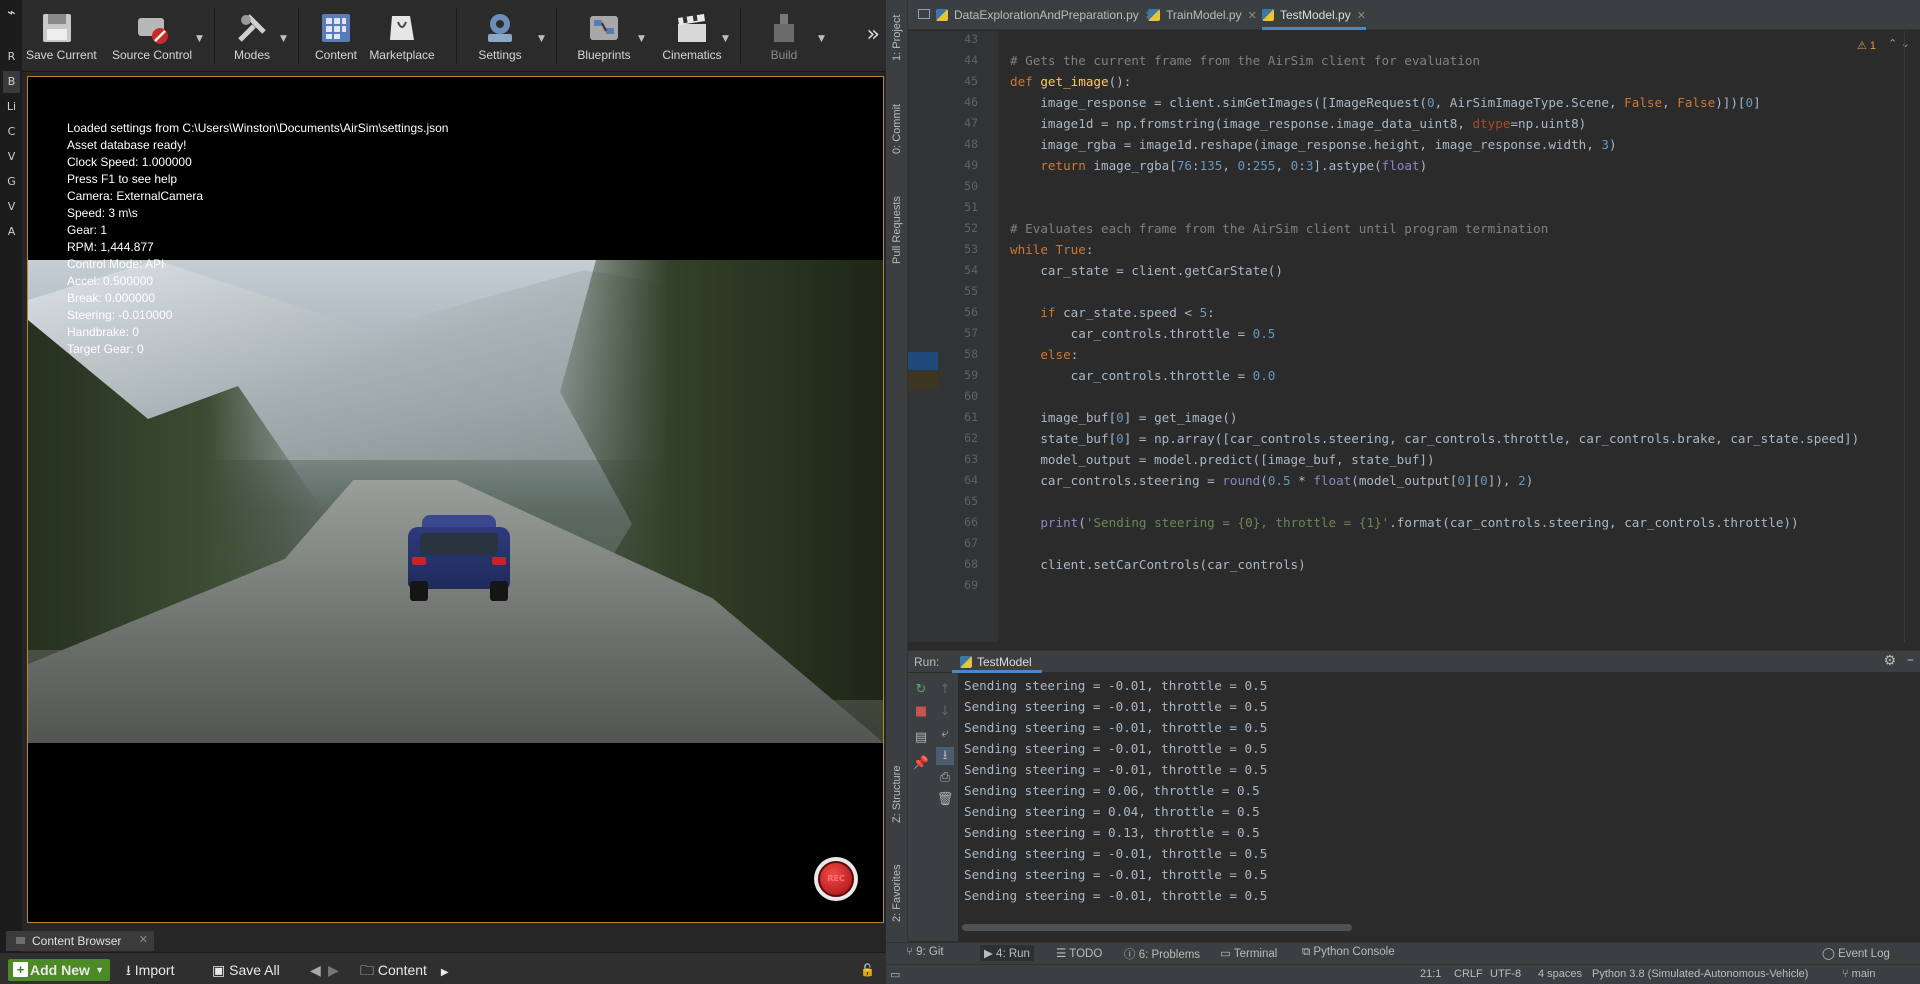 The image size is (1920, 984). Describe the element at coordinates (1162, 954) in the screenshot. I see `bottom-tab-problems: ⓘ 6: Problems` at that location.